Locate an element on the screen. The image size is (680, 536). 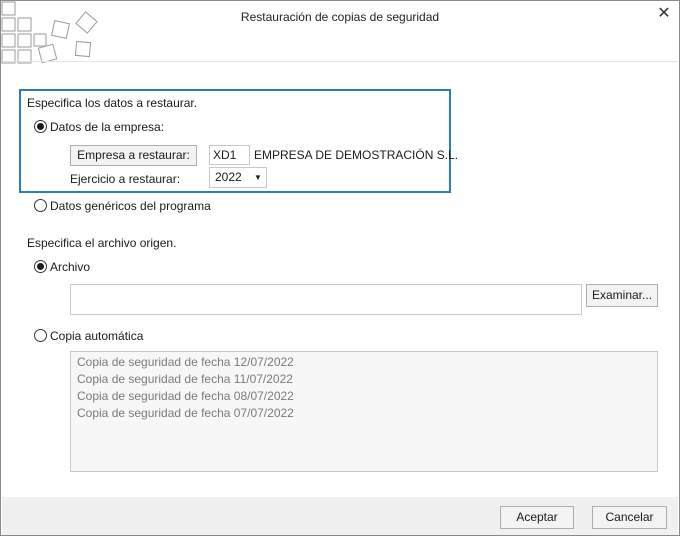
generic-data-radio is located at coordinates (40, 205).